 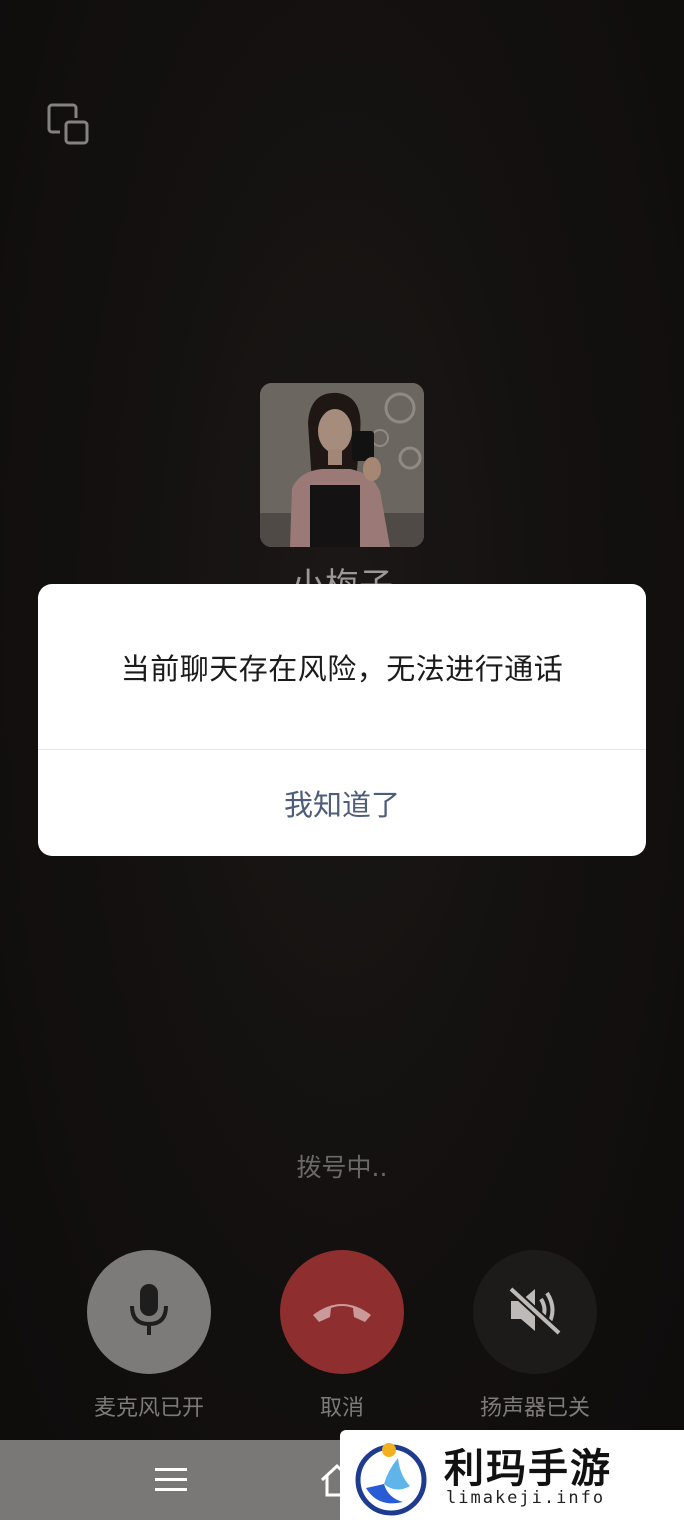 I want to click on watermark-logo, so click(x=391, y=1476).